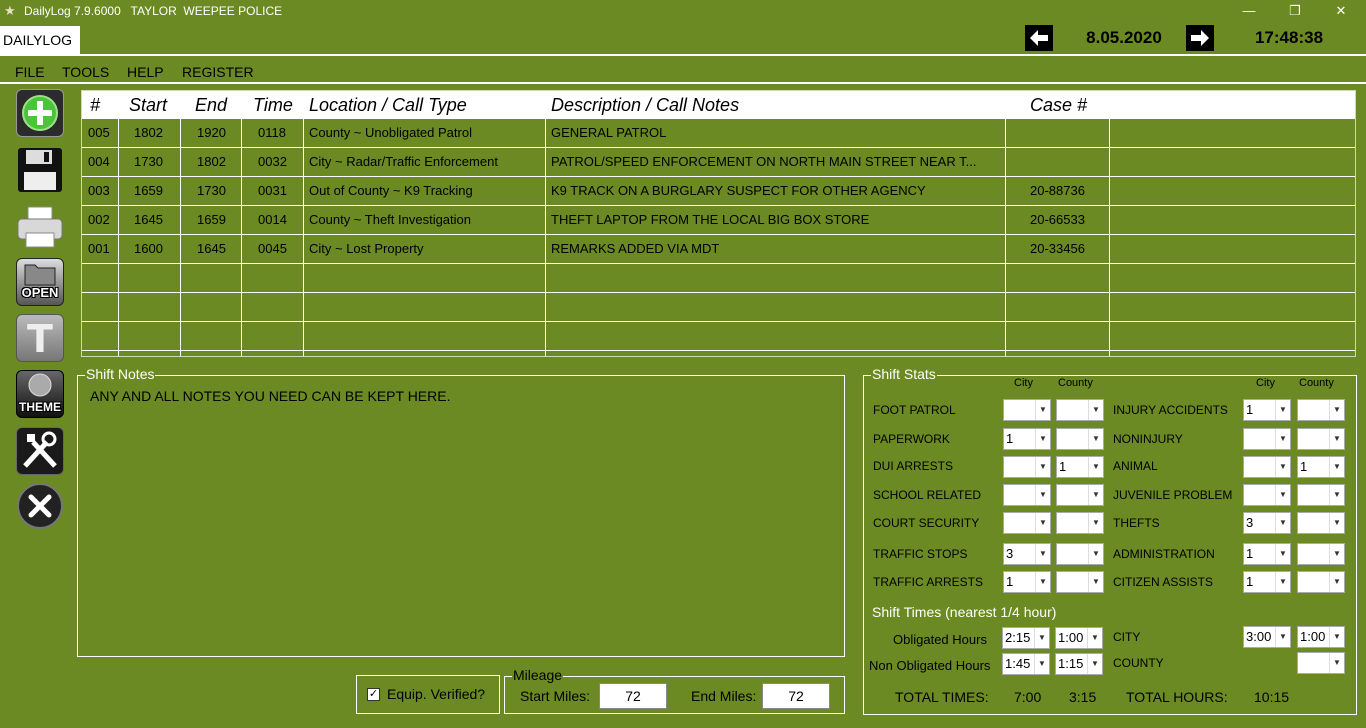 This screenshot has height=728, width=1366. I want to click on non-obligated-hours-select: 1:45 ▼, so click(1026, 664).